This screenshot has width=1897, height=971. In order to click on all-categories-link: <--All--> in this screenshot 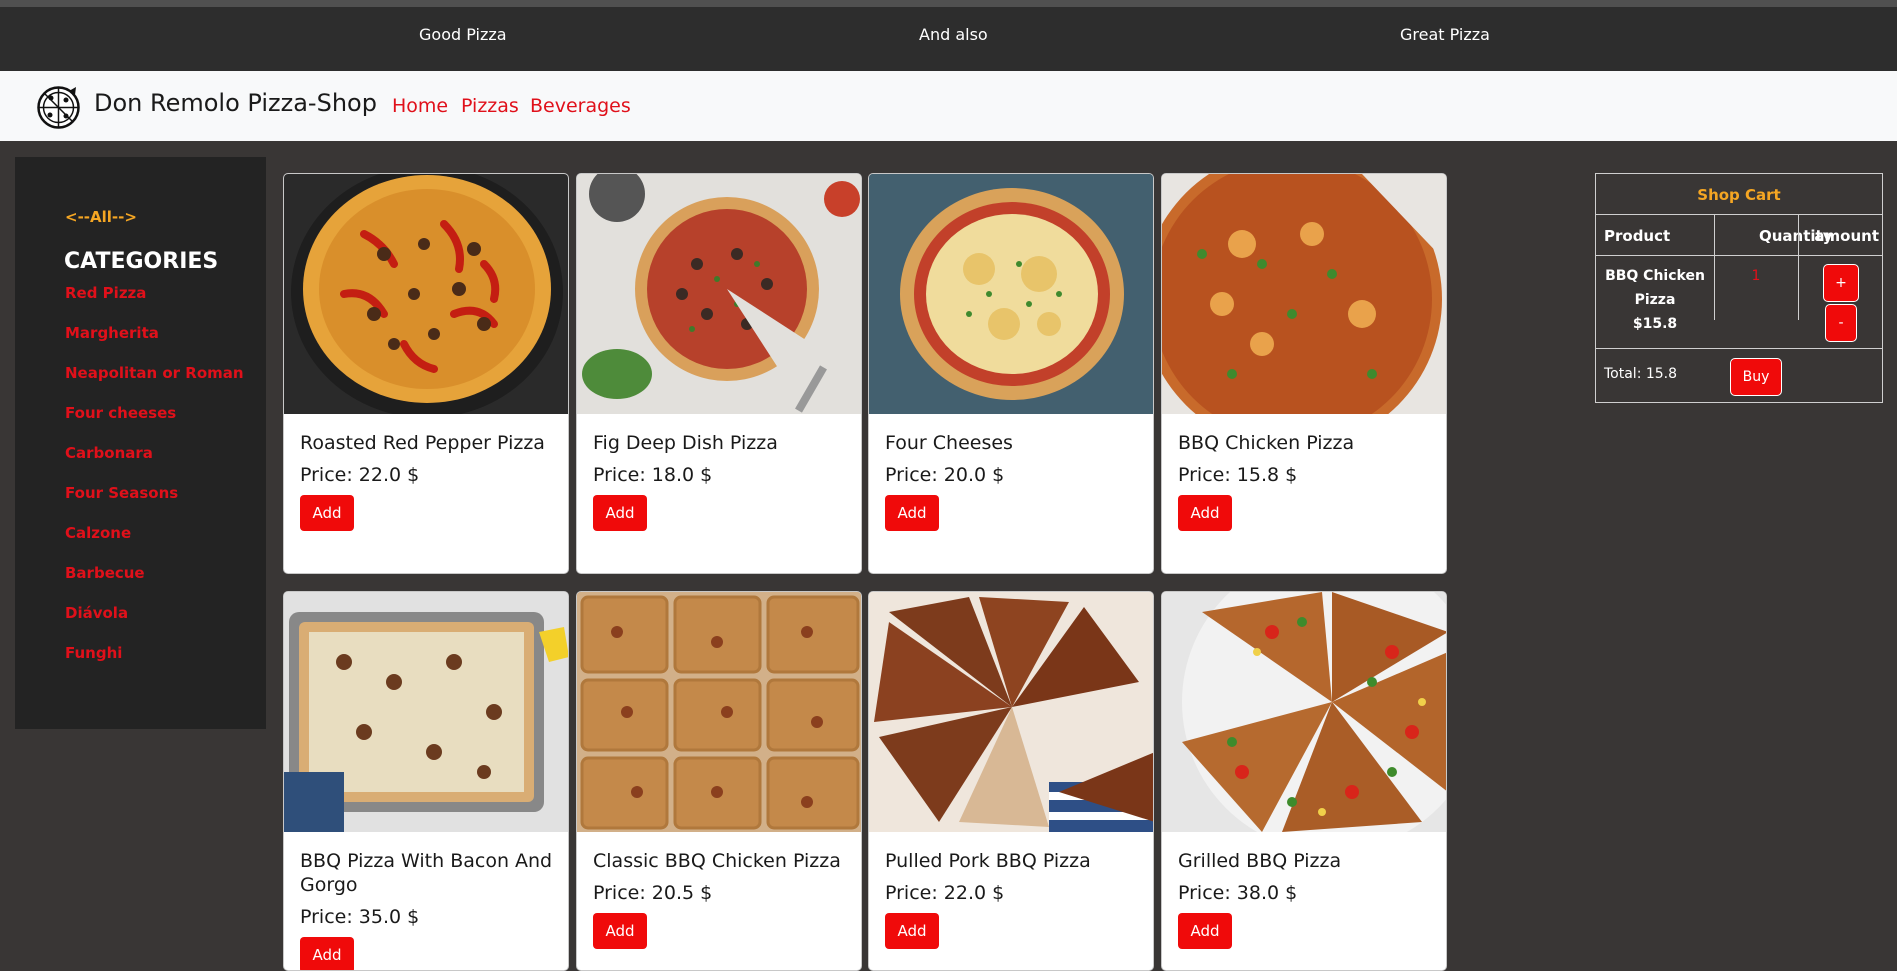, I will do `click(101, 217)`.